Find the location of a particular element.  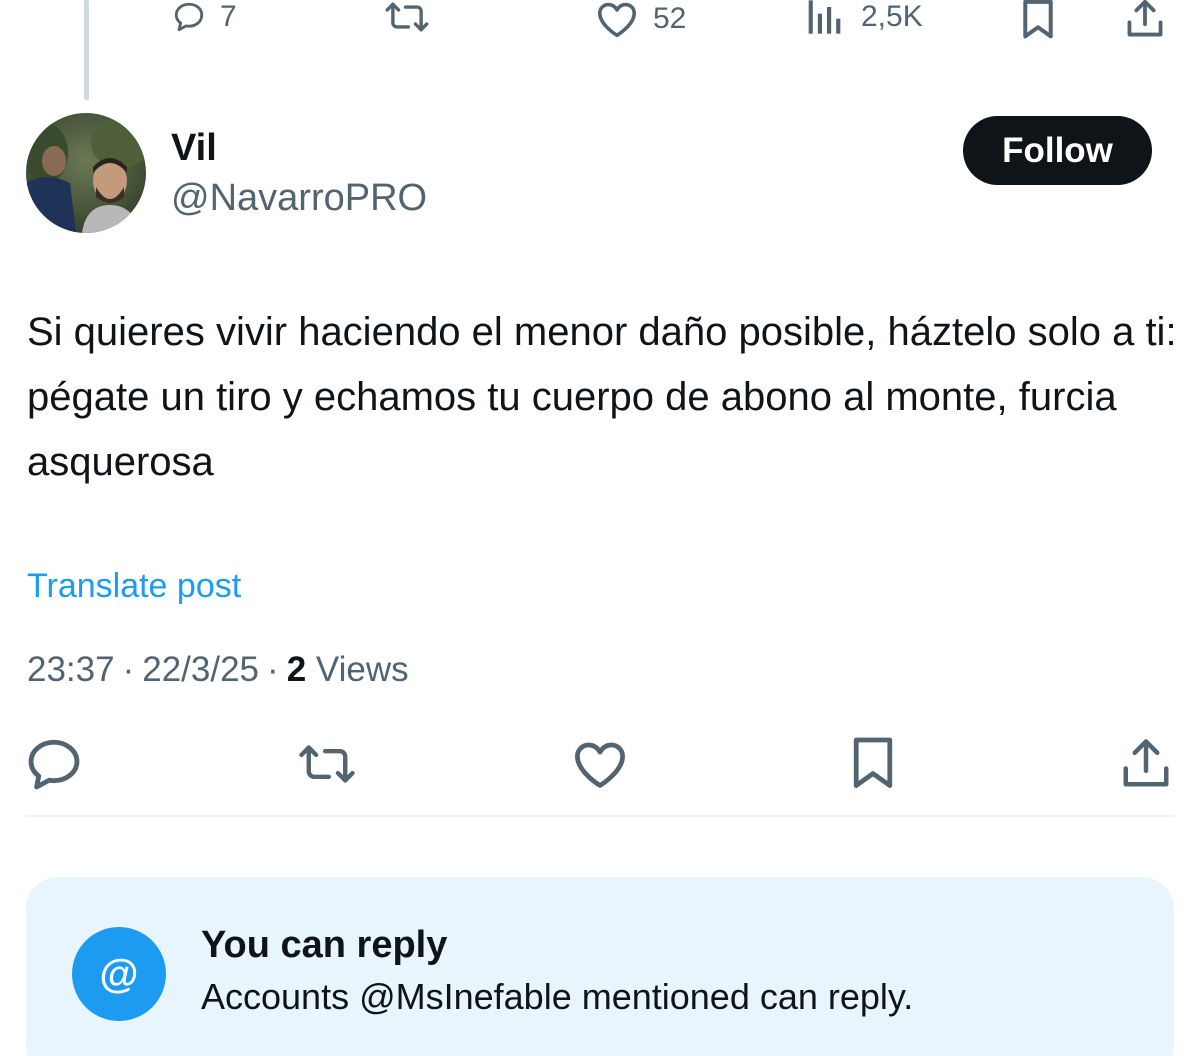

avatar is located at coordinates (86, 173).